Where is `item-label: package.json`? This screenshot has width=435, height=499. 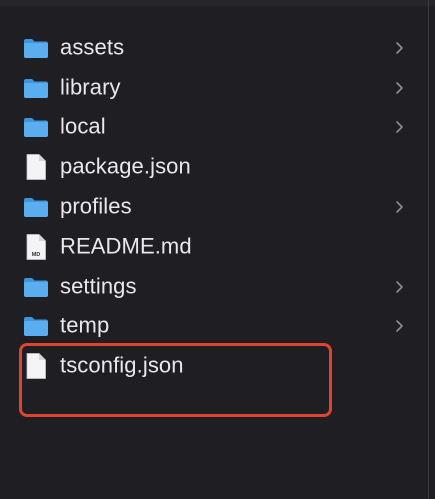
item-label: package.json is located at coordinates (125, 166).